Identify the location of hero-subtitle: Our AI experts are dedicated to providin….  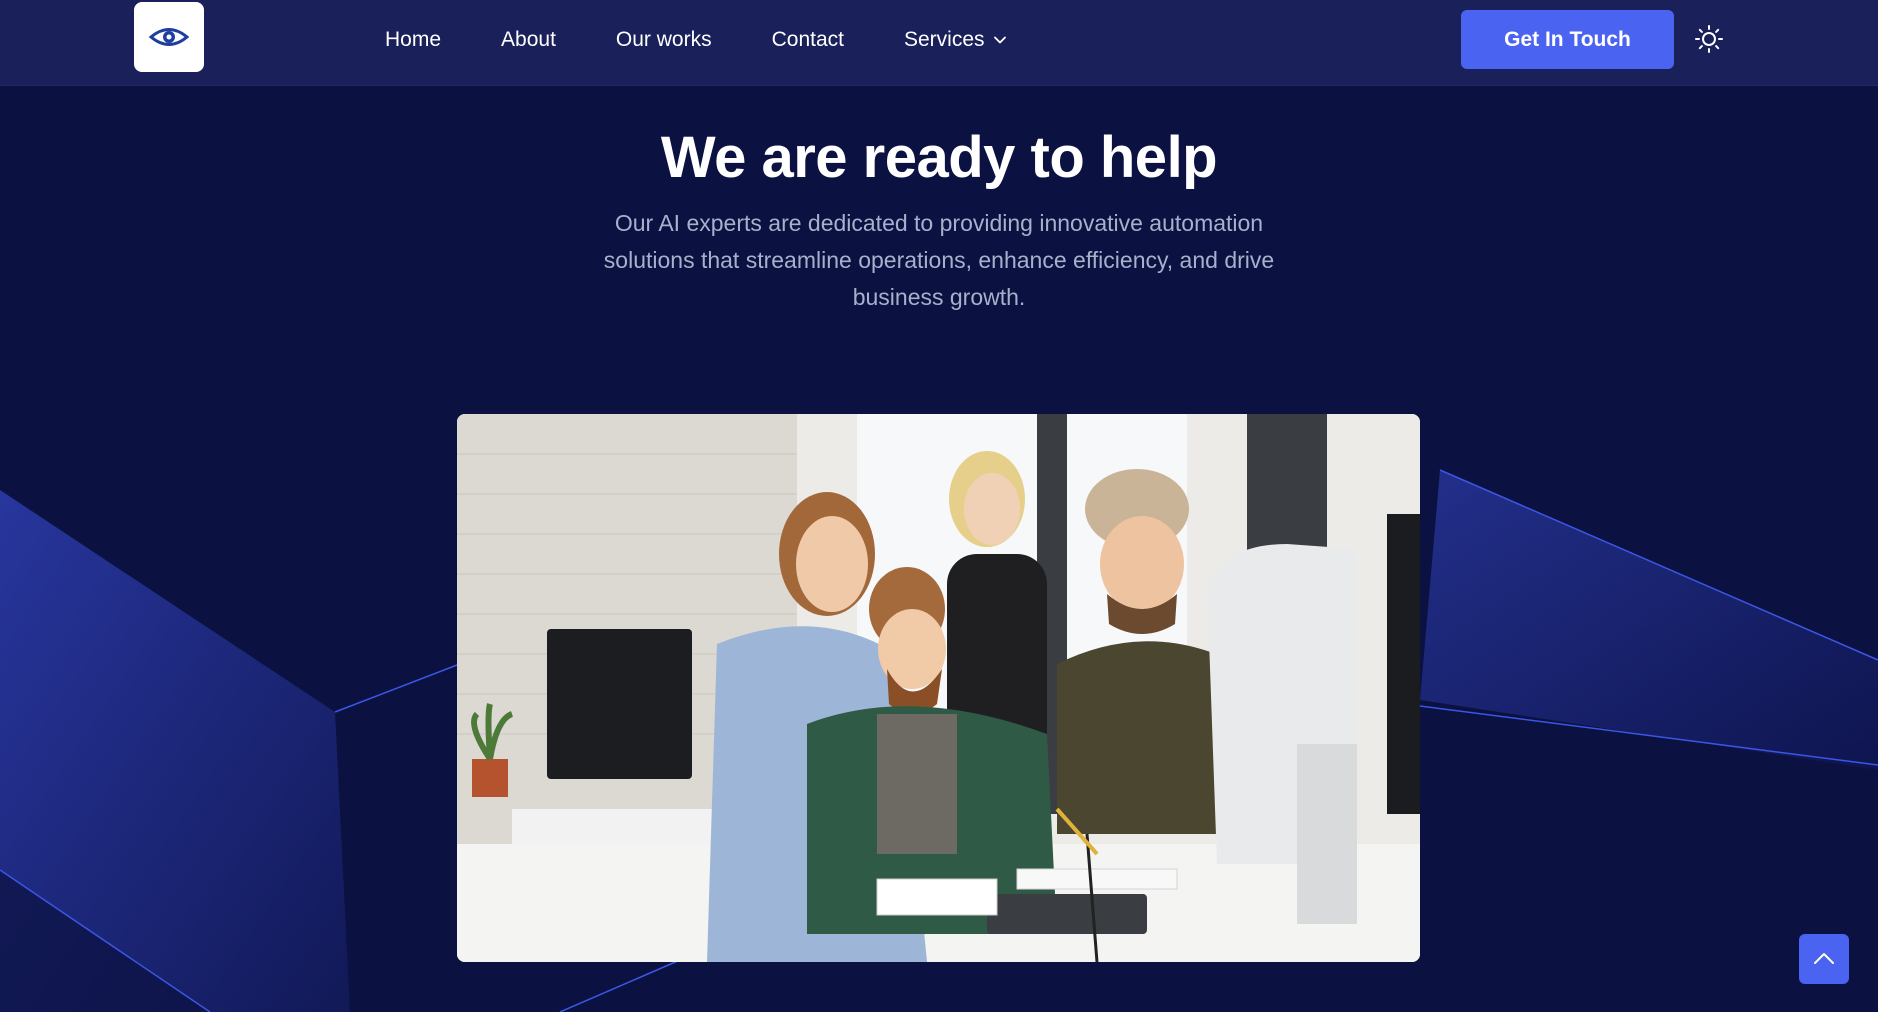
(939, 260).